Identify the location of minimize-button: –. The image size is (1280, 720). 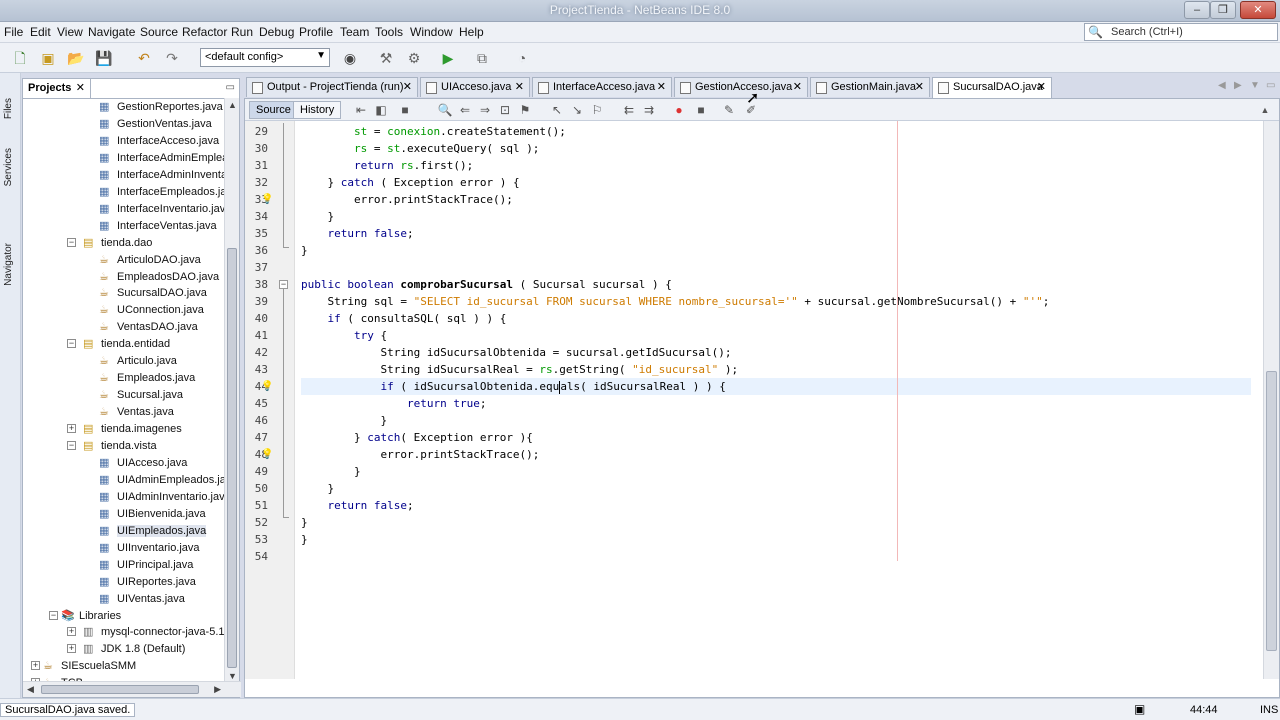
(1197, 10).